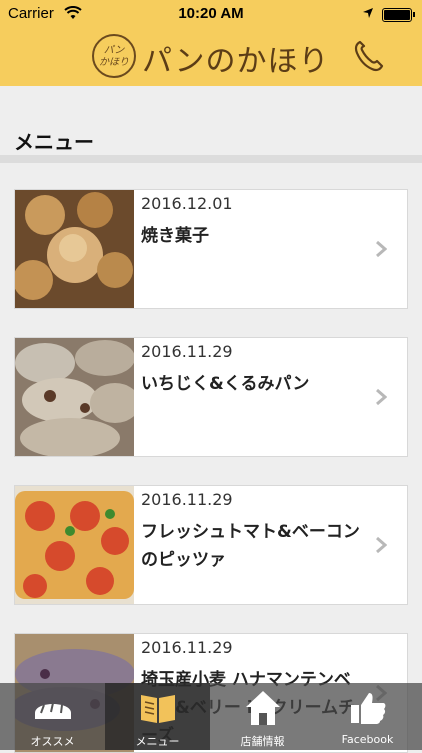 Image resolution: width=422 pixels, height=753 pixels. What do you see at coordinates (368, 56) in the screenshot?
I see `phone-icon` at bounding box center [368, 56].